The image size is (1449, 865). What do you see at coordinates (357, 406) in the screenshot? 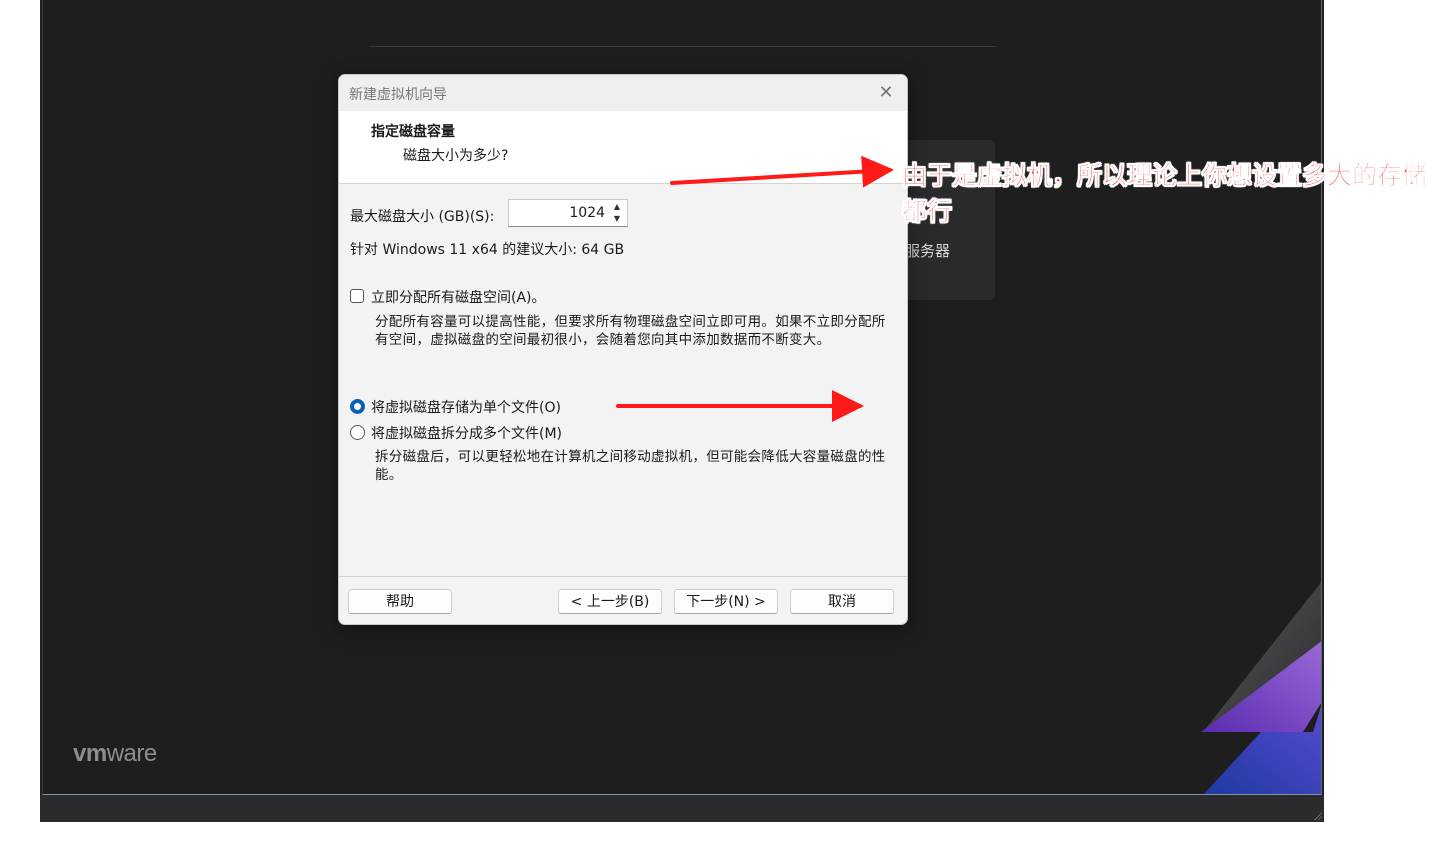
I see `single-file-radio` at bounding box center [357, 406].